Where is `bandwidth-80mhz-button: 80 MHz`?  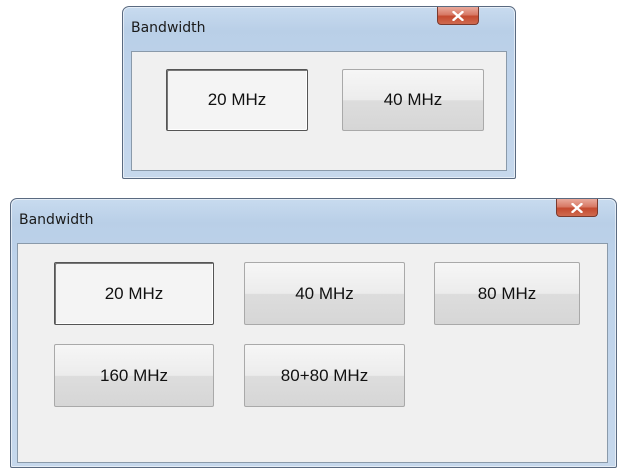
bandwidth-80mhz-button: 80 MHz is located at coordinates (507, 293).